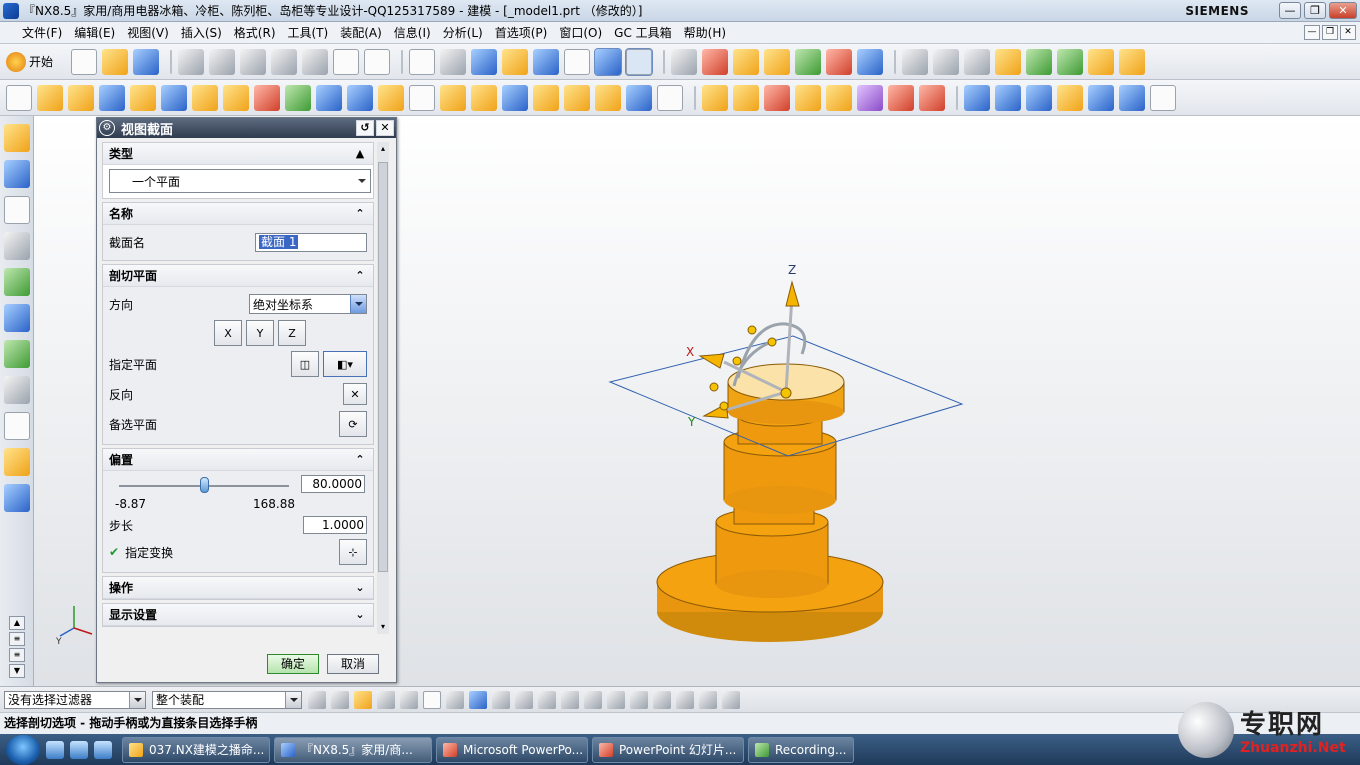  I want to click on n-sided-surface-icon, so click(1132, 97).